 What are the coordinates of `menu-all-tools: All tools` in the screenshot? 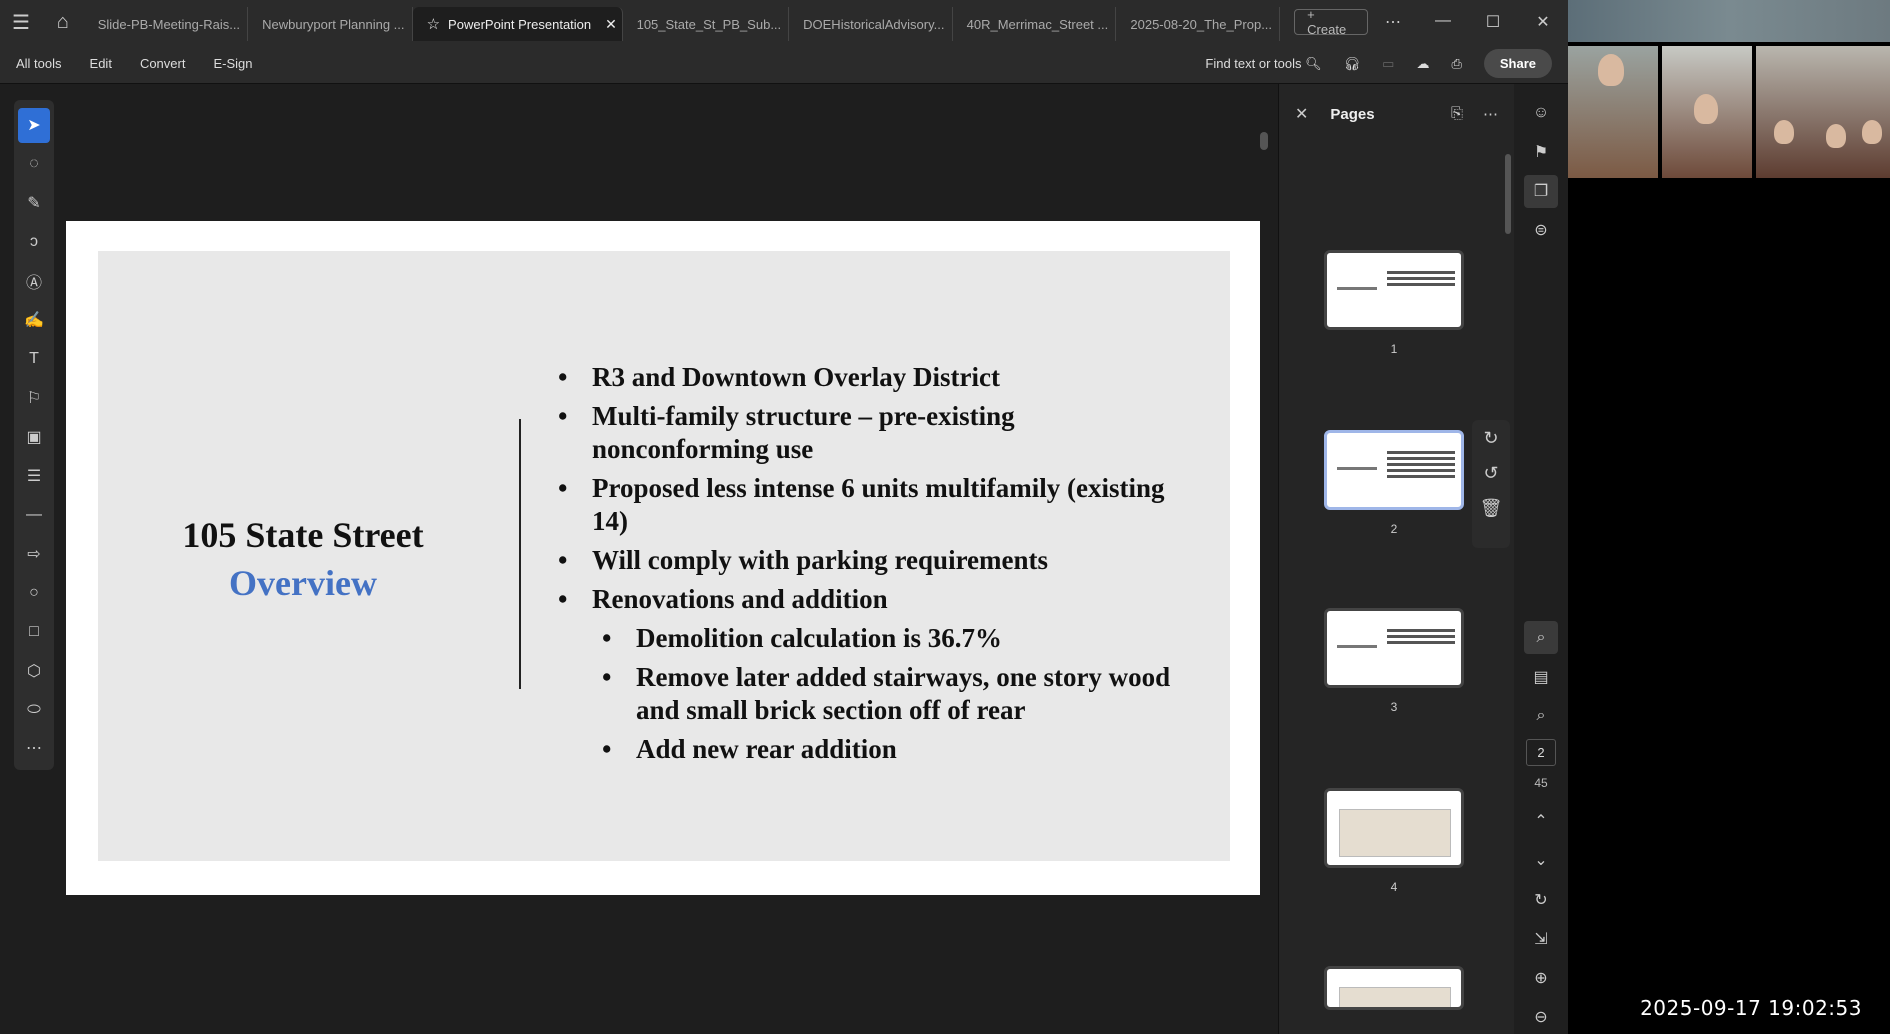 It's located at (39, 63).